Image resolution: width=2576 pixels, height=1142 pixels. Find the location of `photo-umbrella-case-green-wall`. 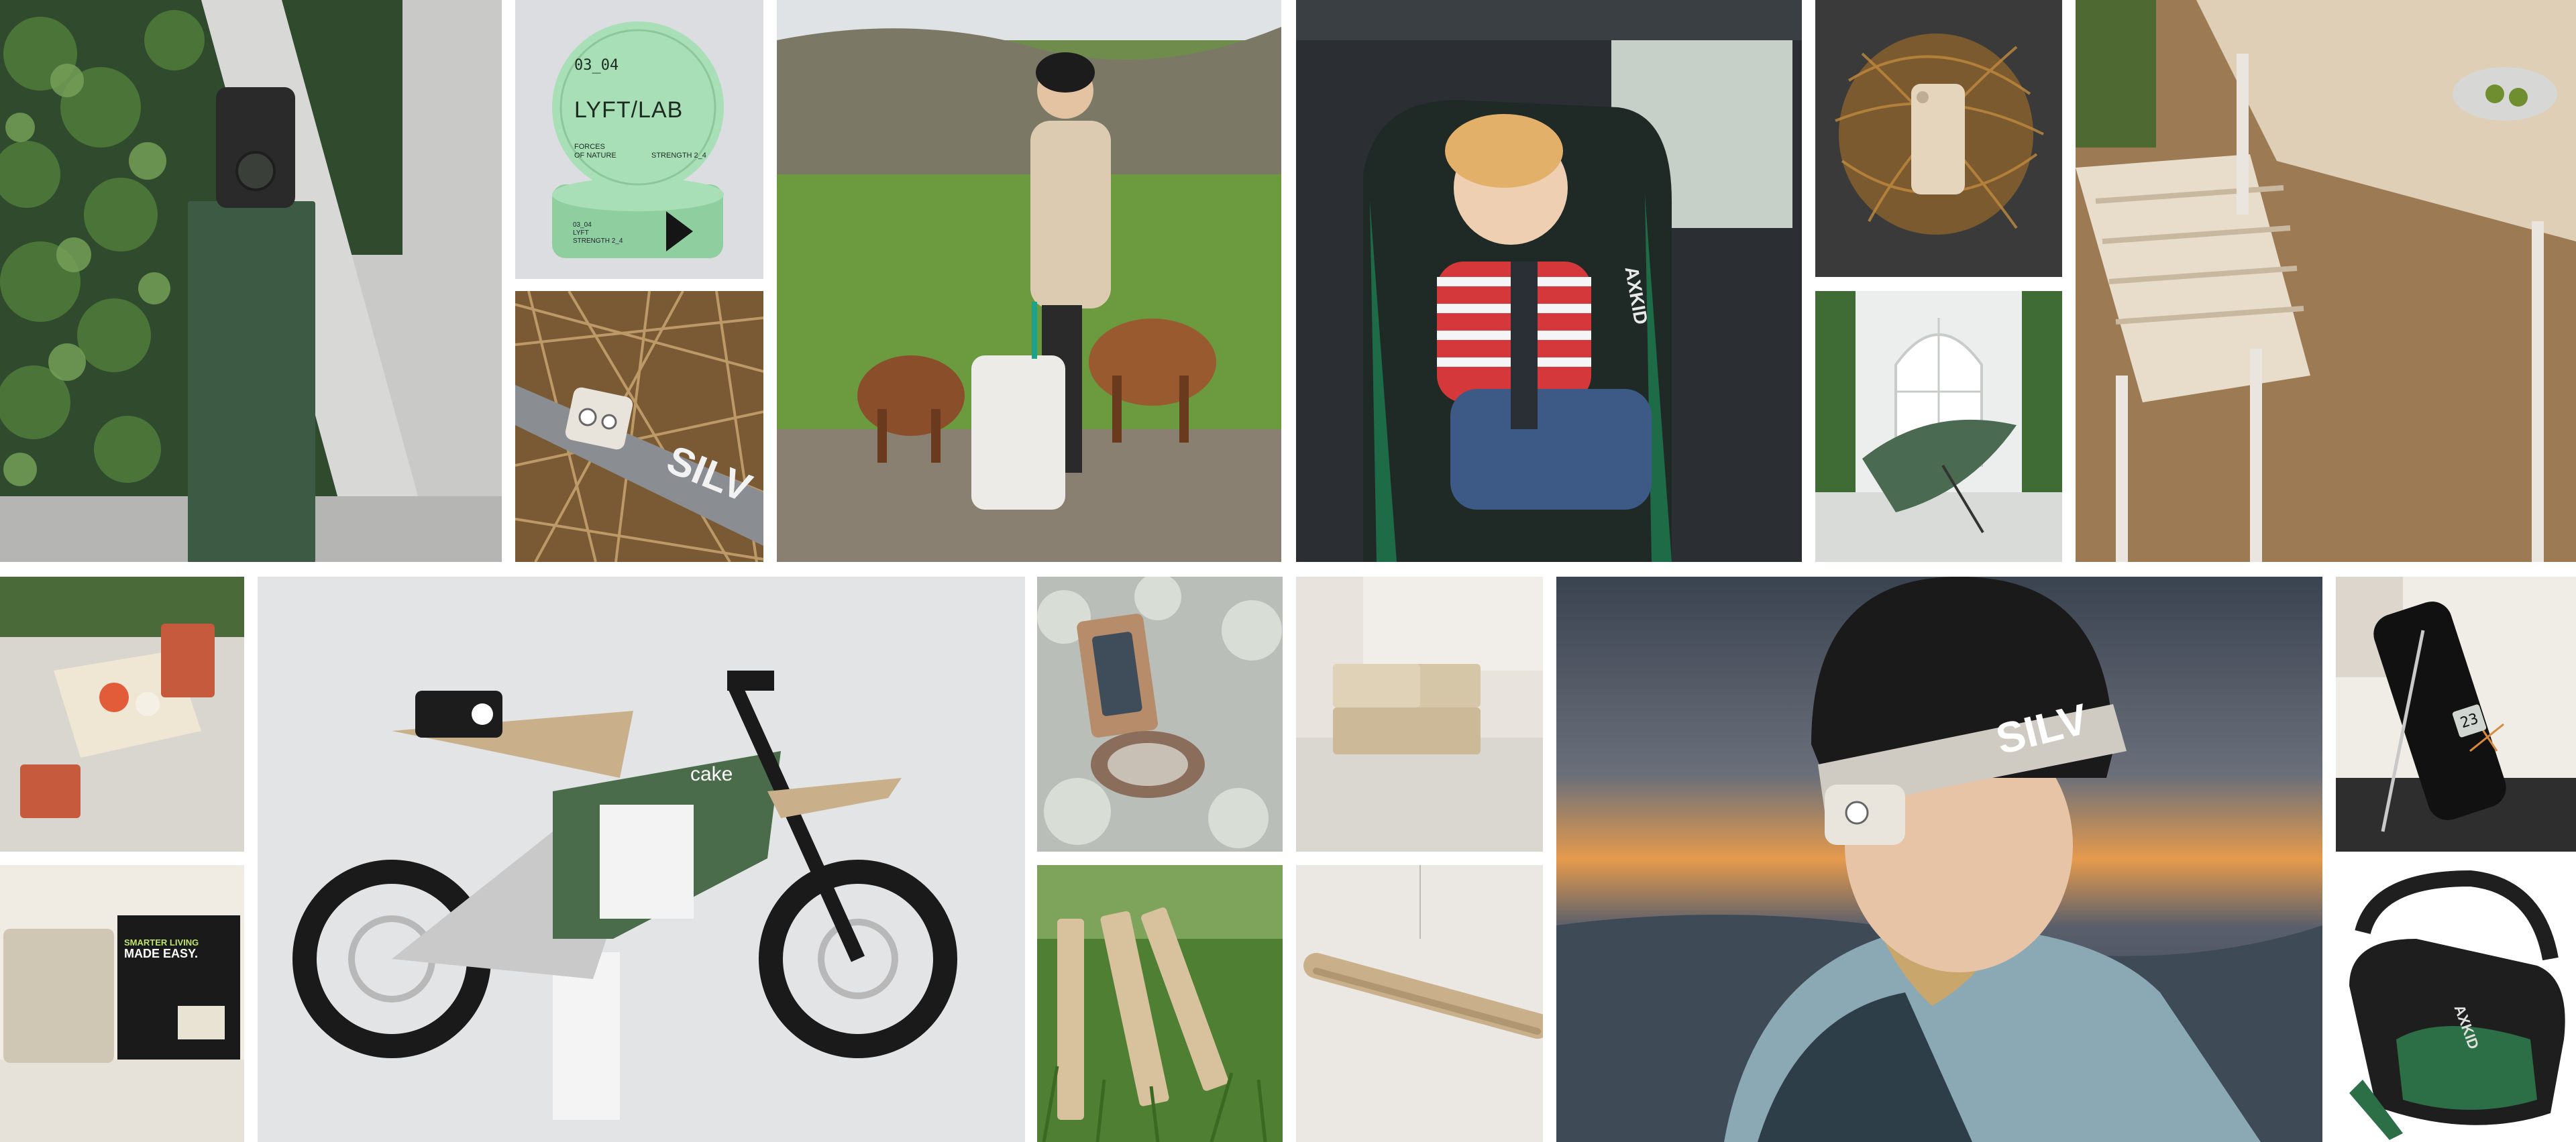

photo-umbrella-case-green-wall is located at coordinates (251, 281).